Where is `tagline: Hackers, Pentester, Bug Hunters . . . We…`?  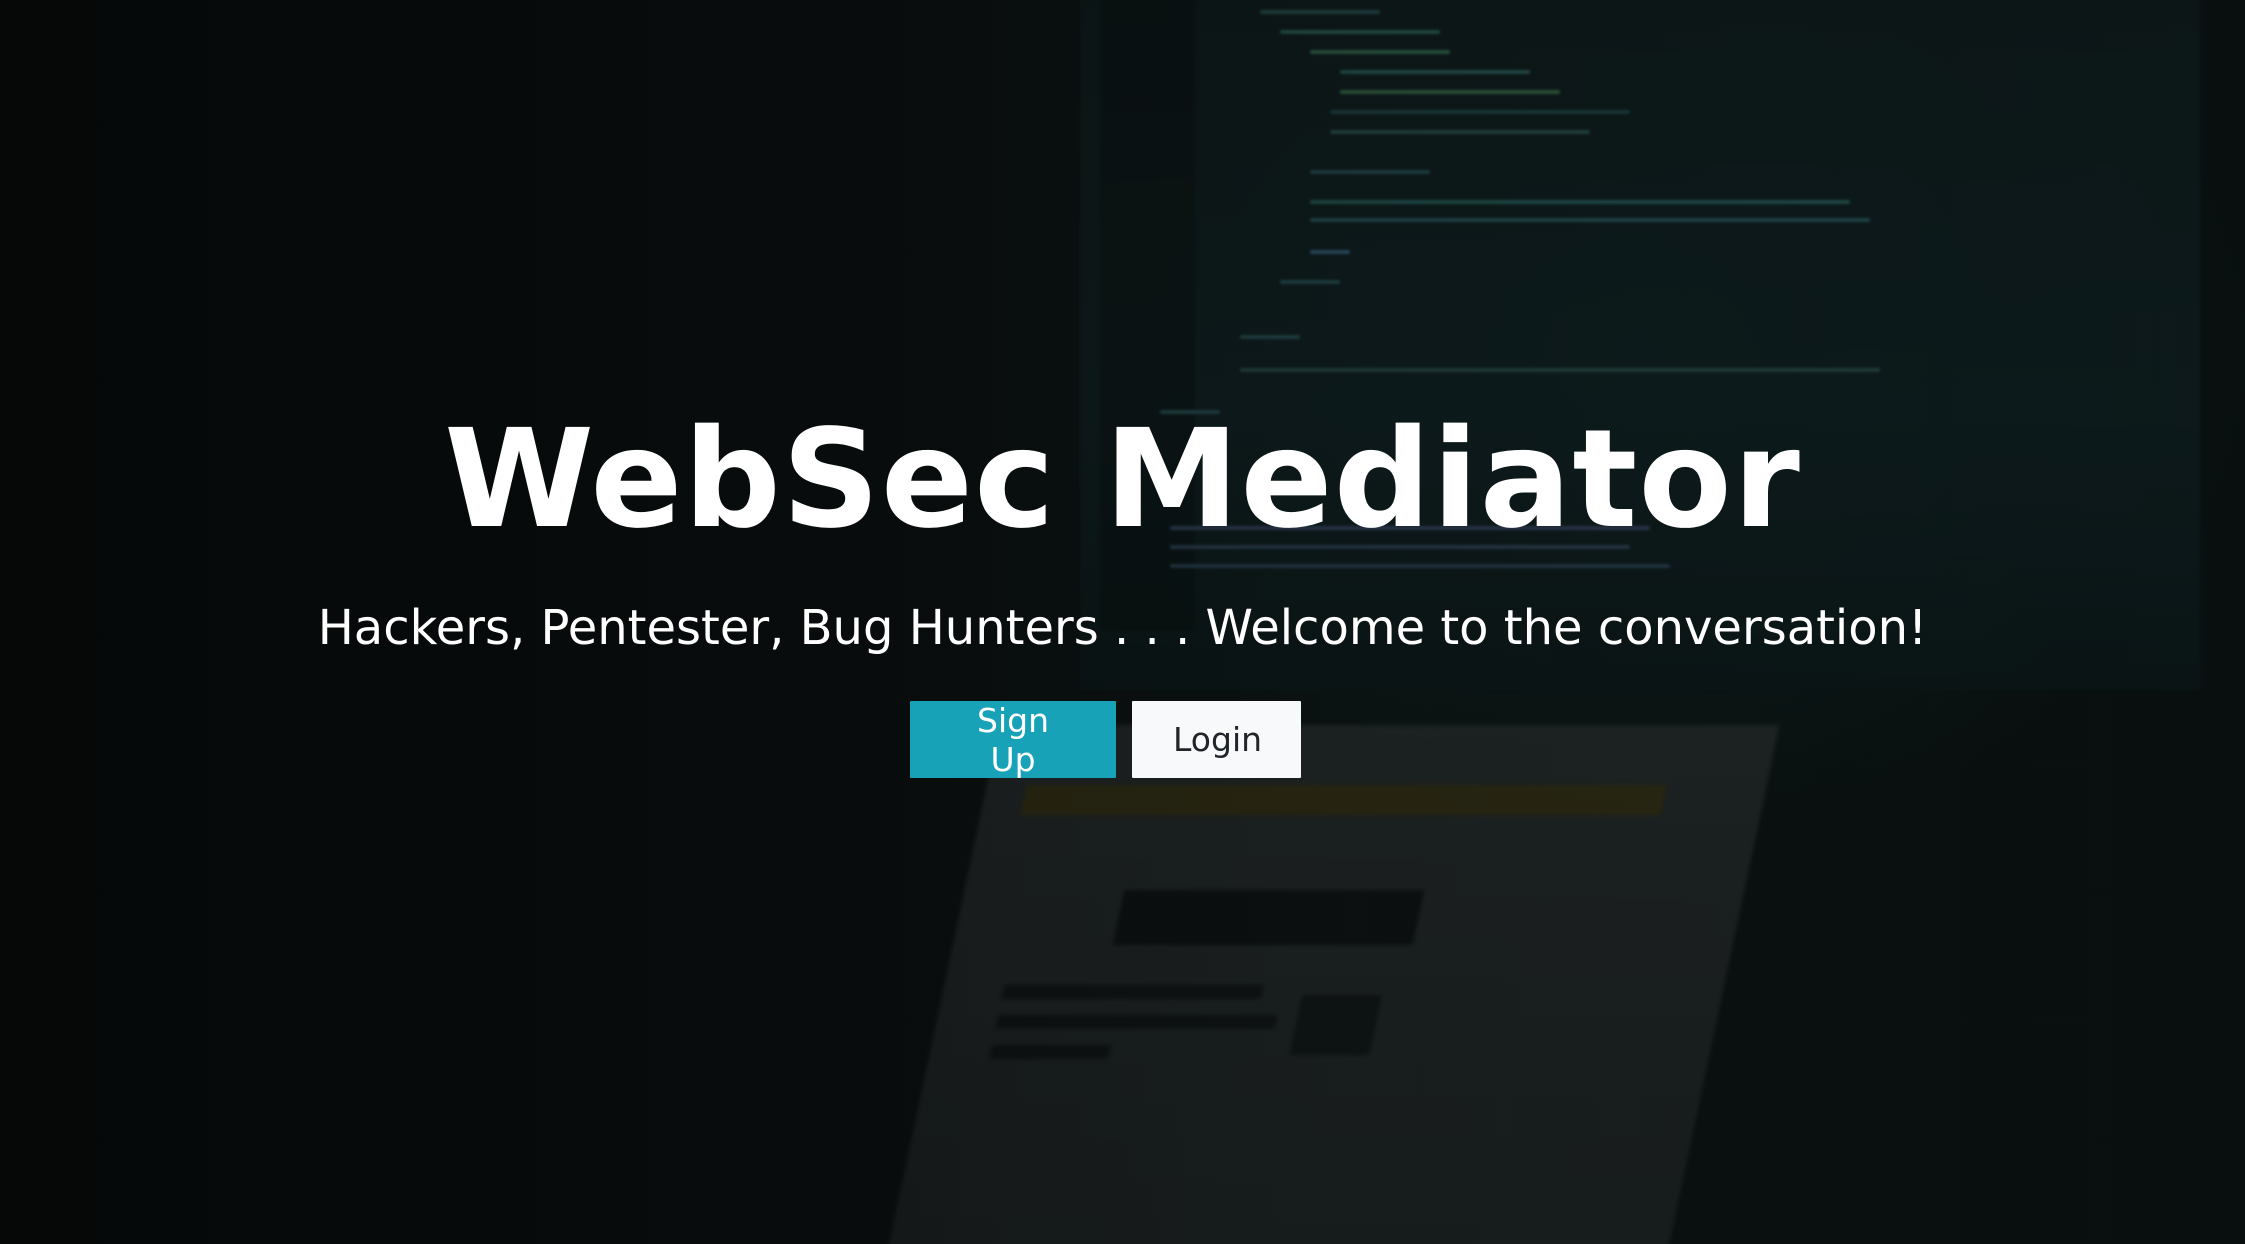
tagline: Hackers, Pentester, Bug Hunters . . . We… is located at coordinates (1122, 628).